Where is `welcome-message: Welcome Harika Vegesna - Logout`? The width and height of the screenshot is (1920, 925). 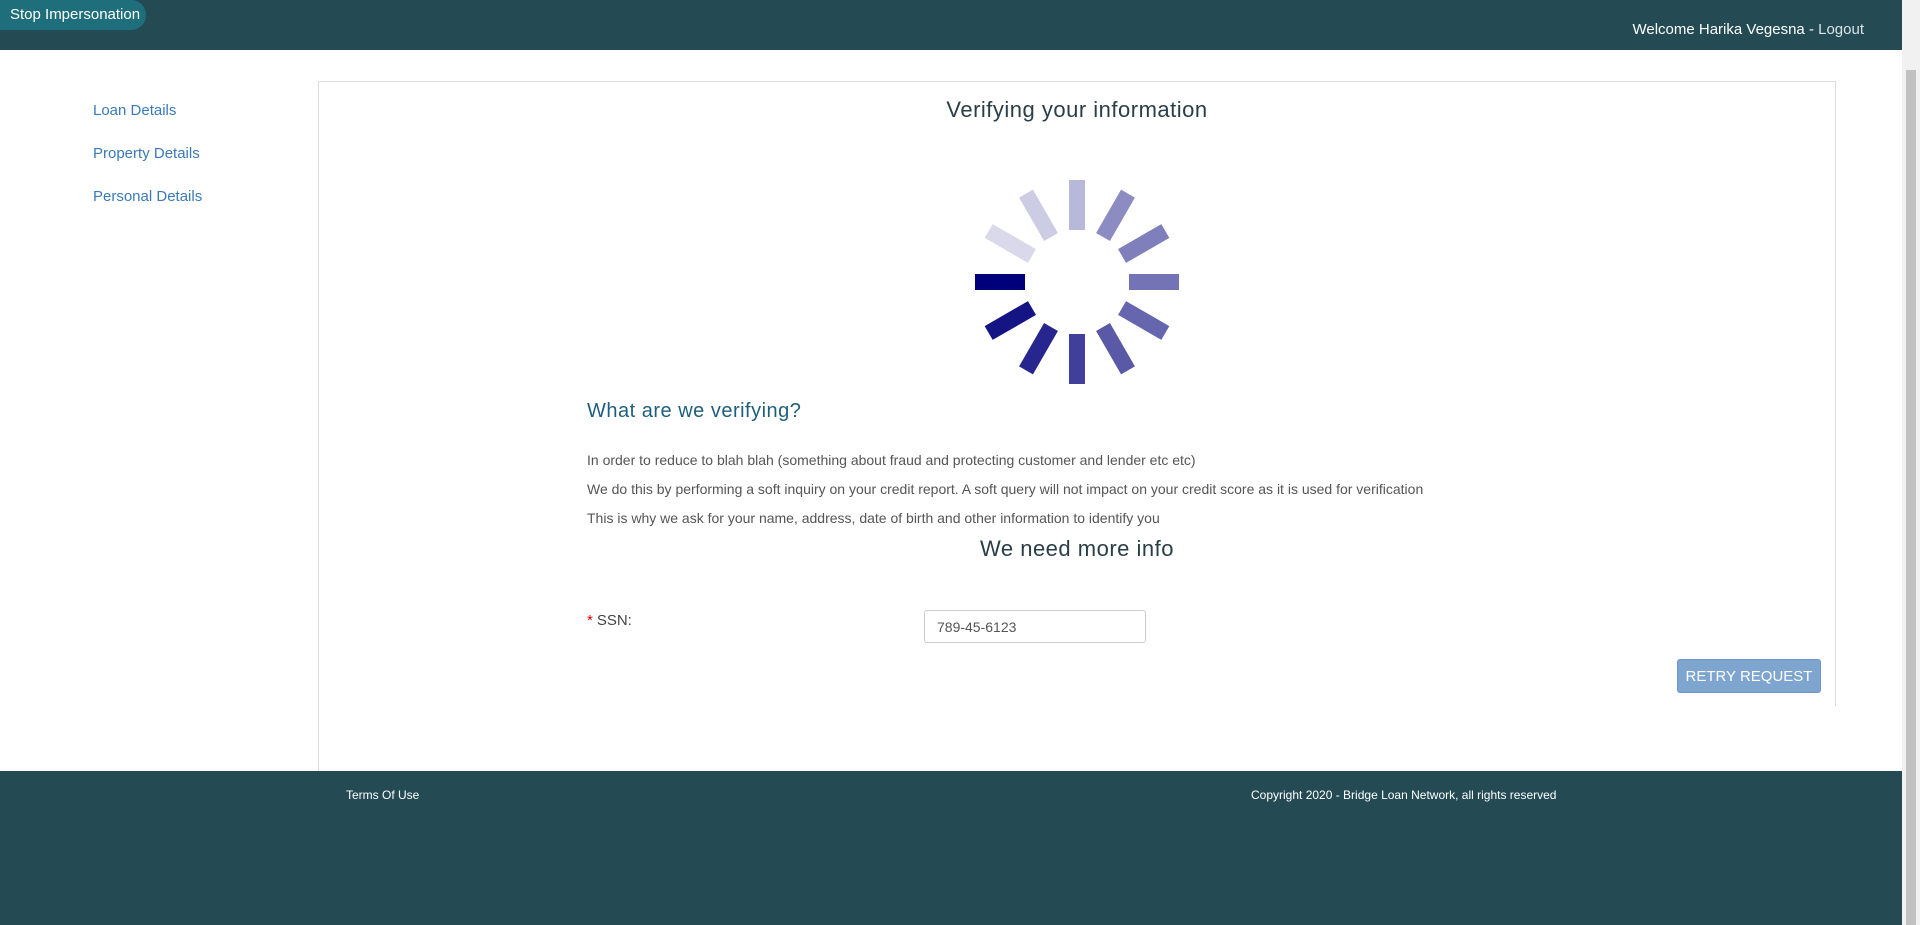
welcome-message: Welcome Harika Vegesna - Logout is located at coordinates (1748, 29).